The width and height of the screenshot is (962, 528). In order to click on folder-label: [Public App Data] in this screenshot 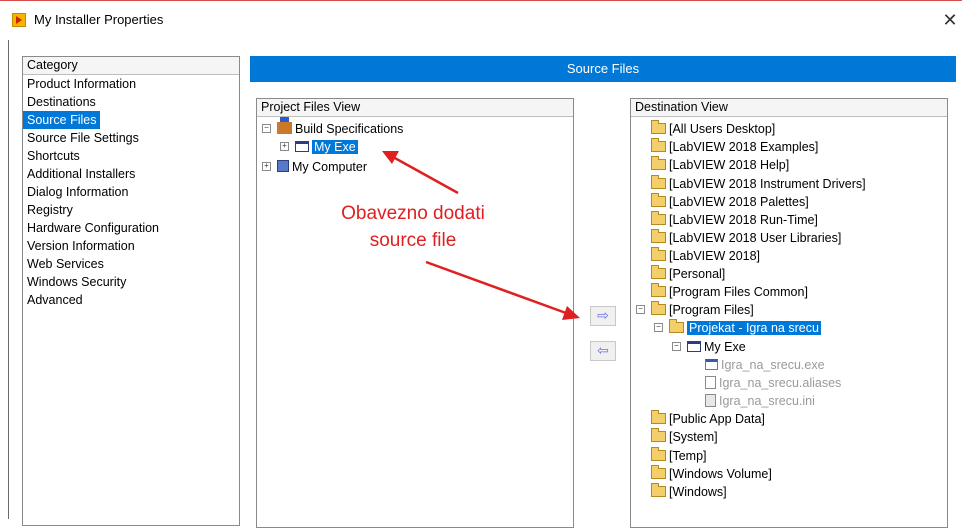, I will do `click(717, 419)`.